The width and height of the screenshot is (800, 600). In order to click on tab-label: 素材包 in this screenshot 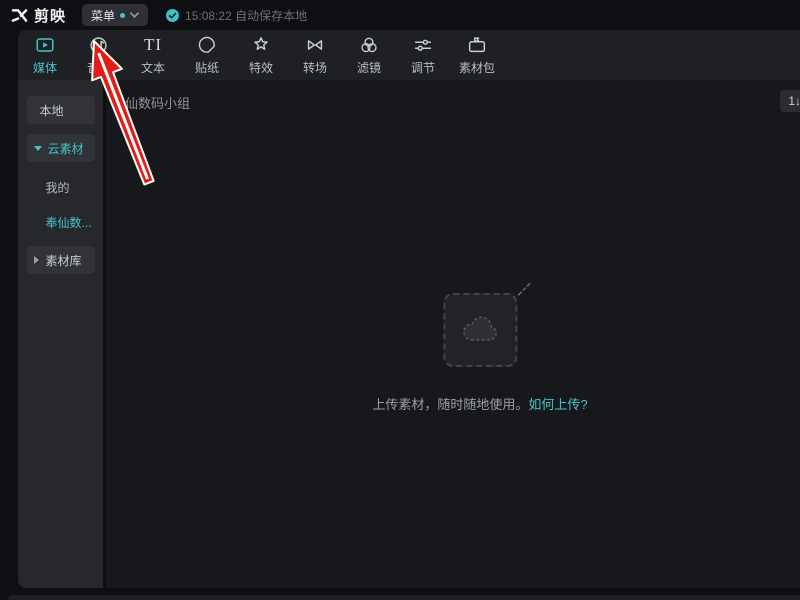, I will do `click(476, 68)`.